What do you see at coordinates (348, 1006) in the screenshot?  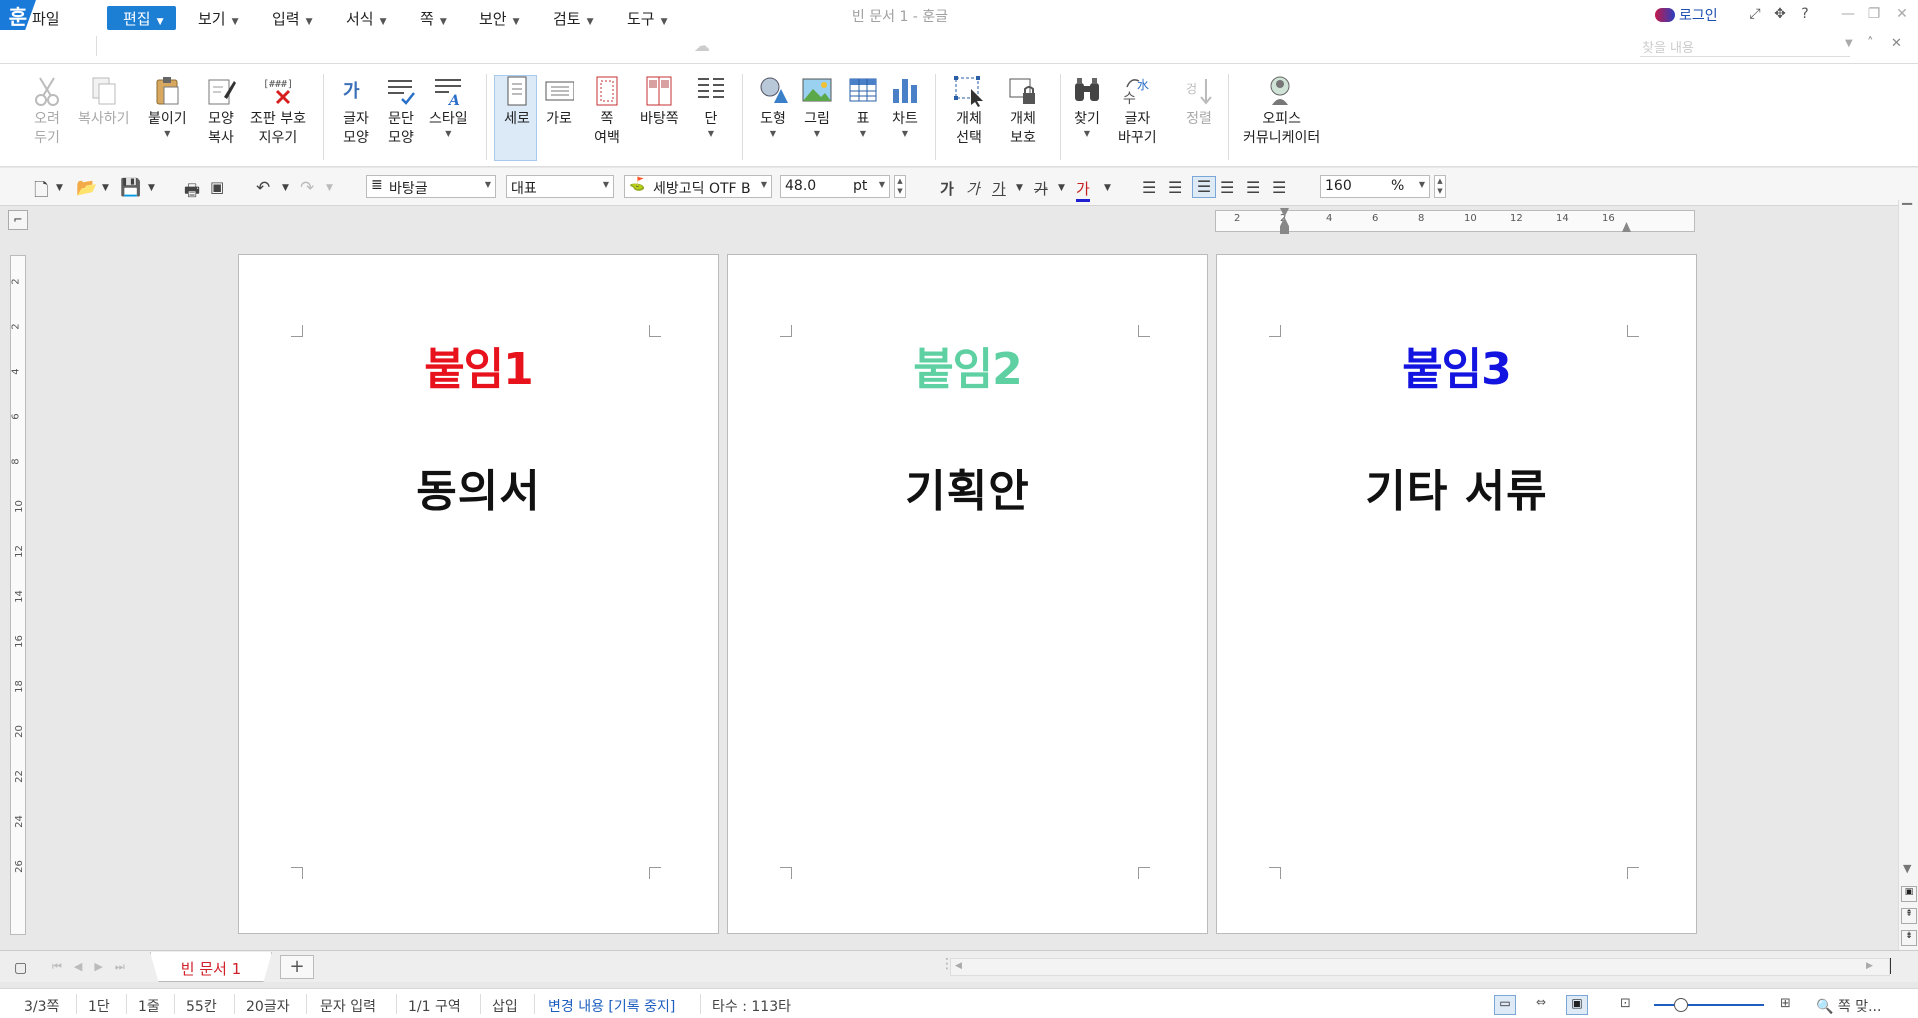 I see `status-input-mode: 문자 입력` at bounding box center [348, 1006].